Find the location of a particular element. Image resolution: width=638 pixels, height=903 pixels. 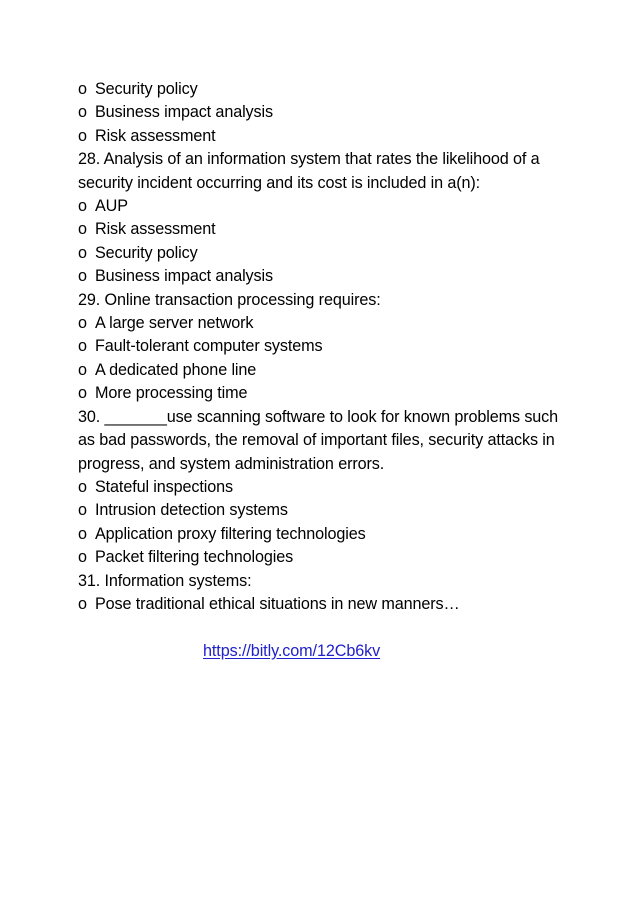

question-text: 31. Information systems: is located at coordinates (165, 580).